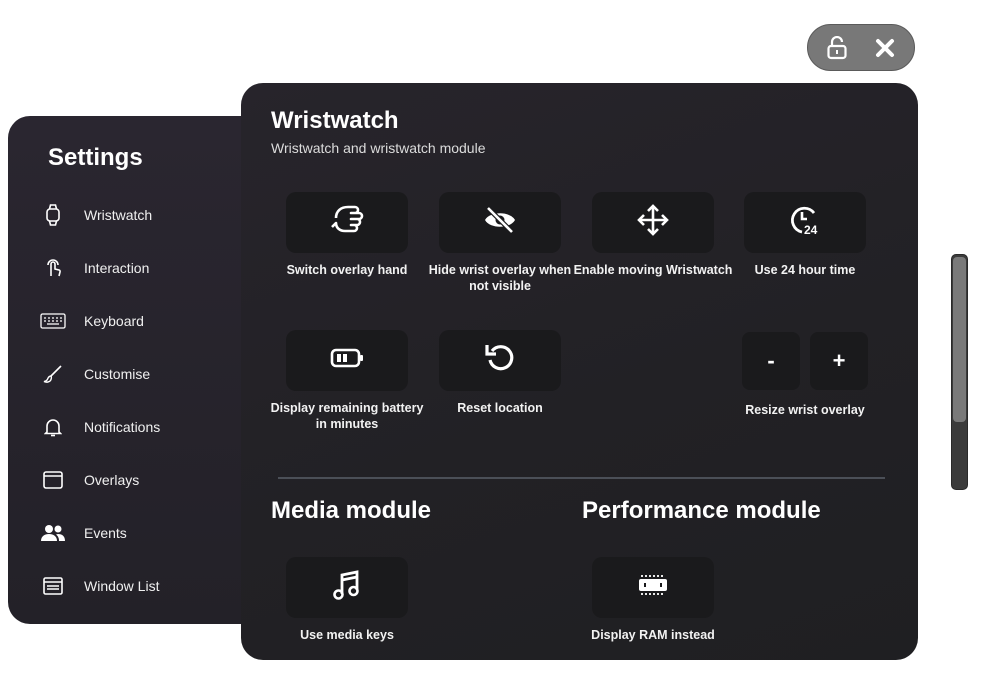 The width and height of the screenshot is (981, 687). What do you see at coordinates (122, 427) in the screenshot?
I see `sidebar-item-label: Notifications` at bounding box center [122, 427].